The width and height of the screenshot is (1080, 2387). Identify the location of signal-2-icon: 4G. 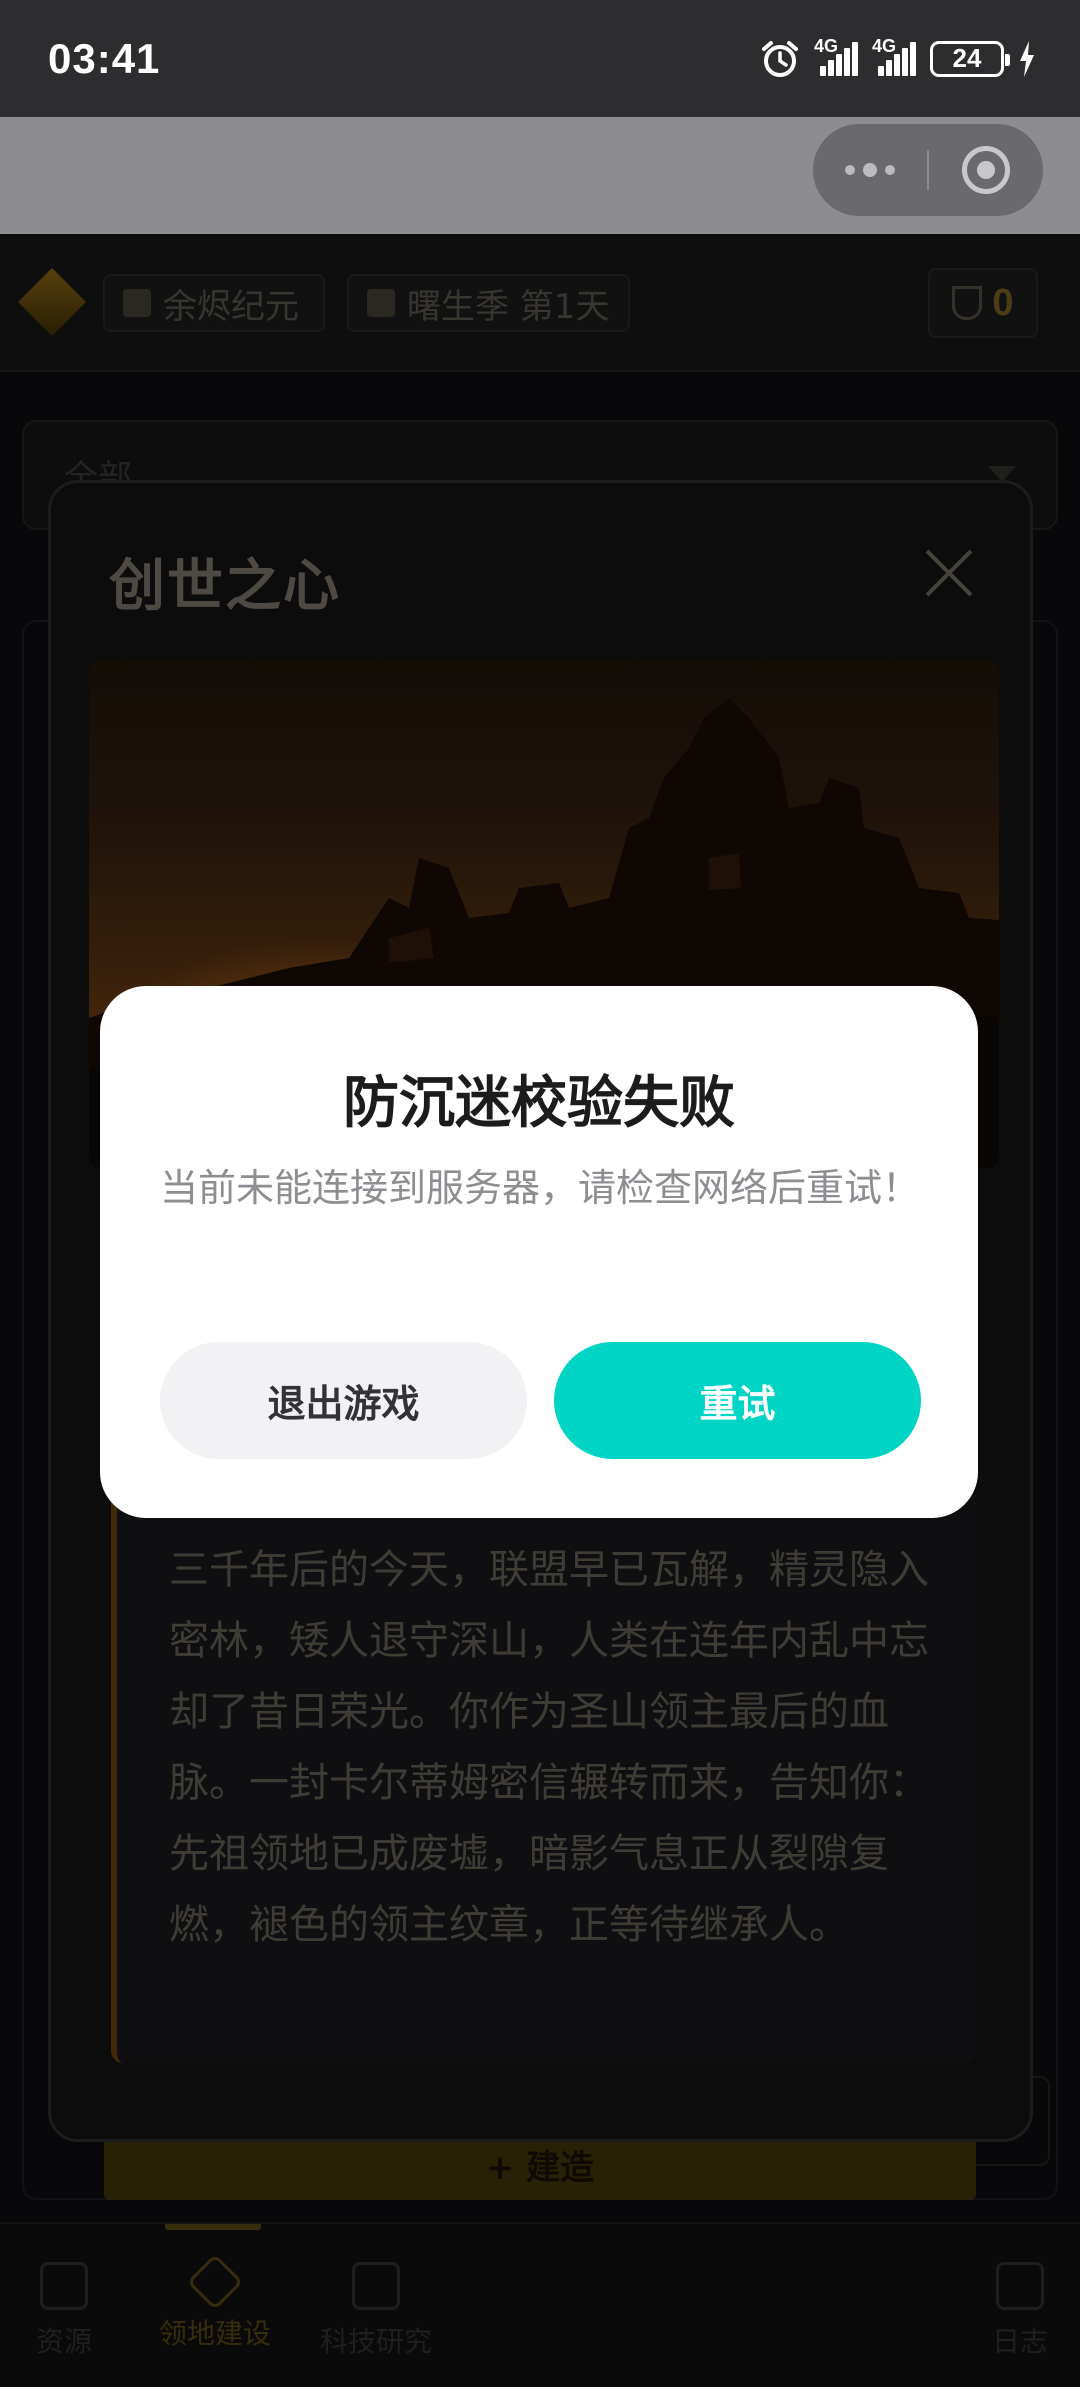
(894, 56).